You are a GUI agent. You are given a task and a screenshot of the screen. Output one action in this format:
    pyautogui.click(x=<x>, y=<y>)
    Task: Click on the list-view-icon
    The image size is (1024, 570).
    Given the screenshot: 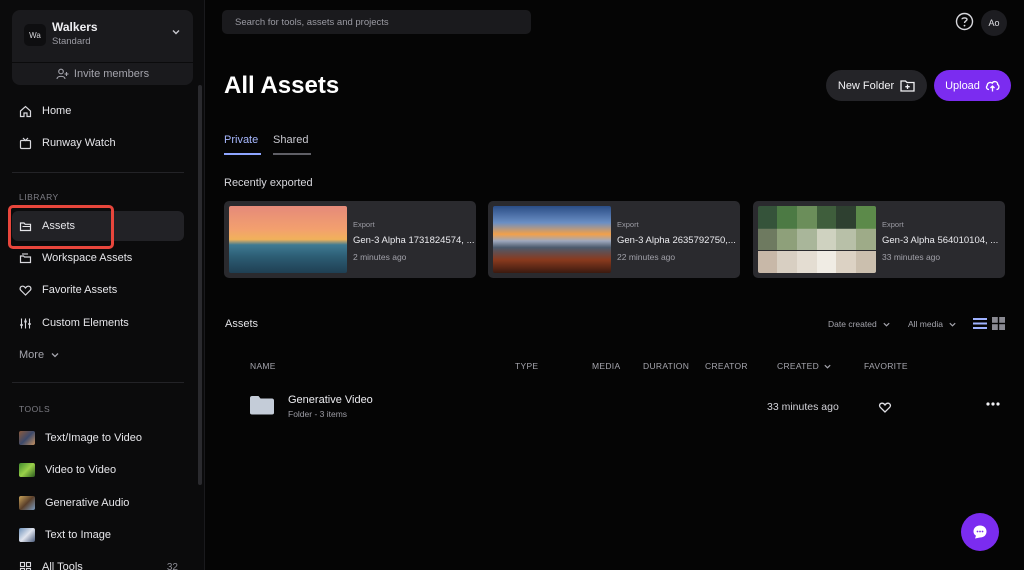 What is the action you would take?
    pyautogui.click(x=980, y=323)
    